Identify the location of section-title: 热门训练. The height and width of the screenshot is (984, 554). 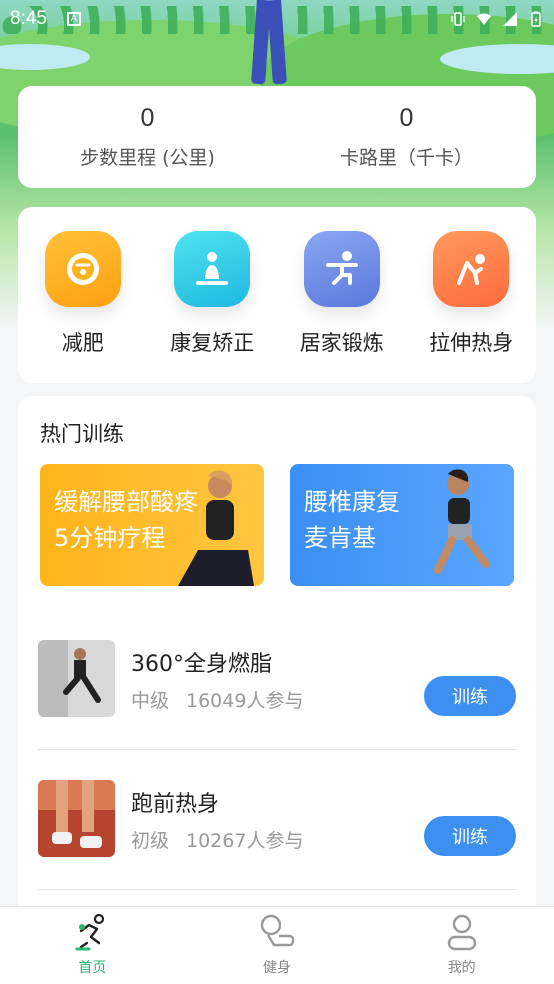
(82, 434).